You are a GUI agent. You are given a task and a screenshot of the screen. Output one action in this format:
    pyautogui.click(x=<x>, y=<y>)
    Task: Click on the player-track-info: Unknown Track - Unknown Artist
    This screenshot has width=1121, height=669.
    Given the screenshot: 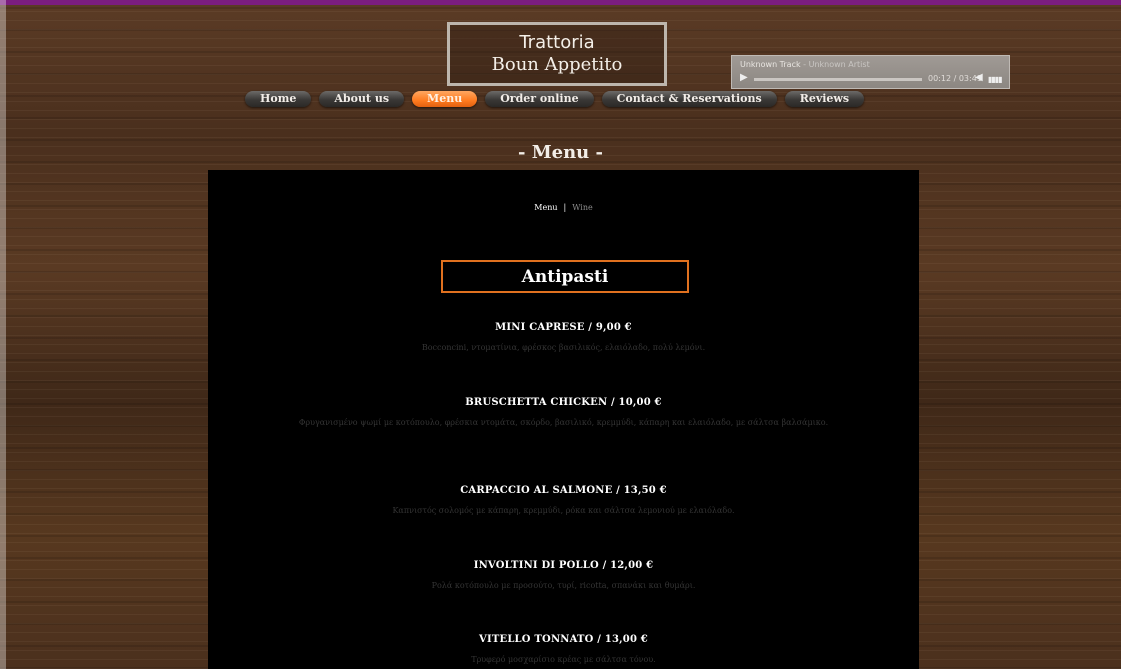 What is the action you would take?
    pyautogui.click(x=805, y=64)
    